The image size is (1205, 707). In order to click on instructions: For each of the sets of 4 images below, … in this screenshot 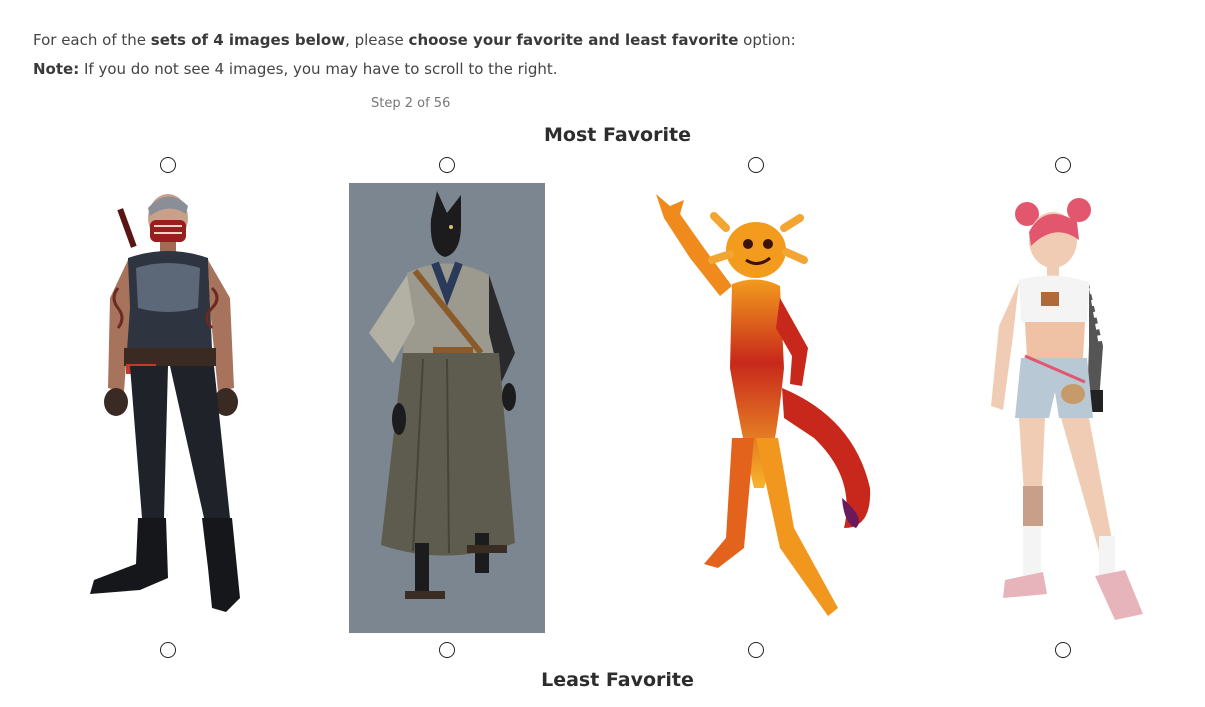, I will do `click(414, 54)`.